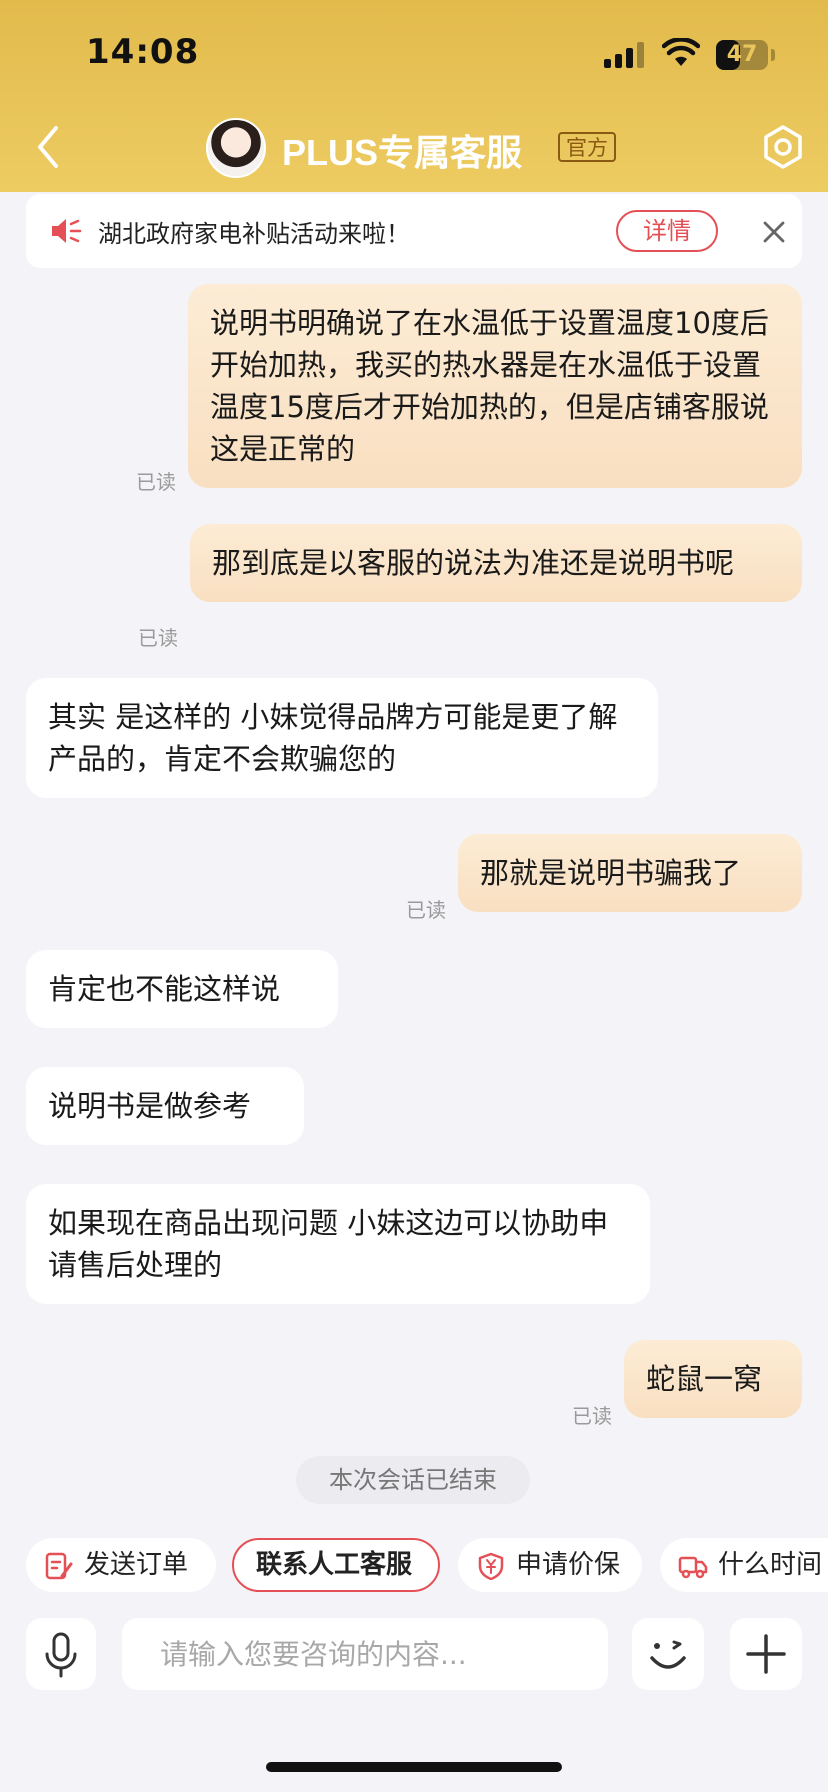  I want to click on price-protection-chip: 申请价保, so click(550, 1565).